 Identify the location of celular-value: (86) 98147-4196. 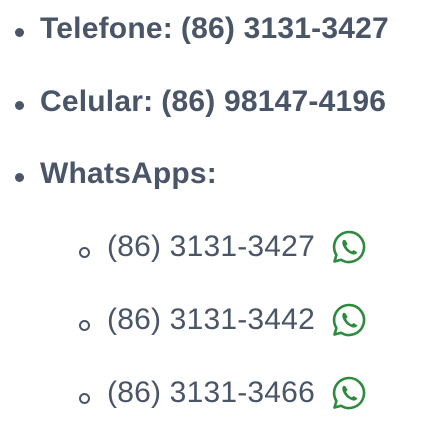
(274, 101).